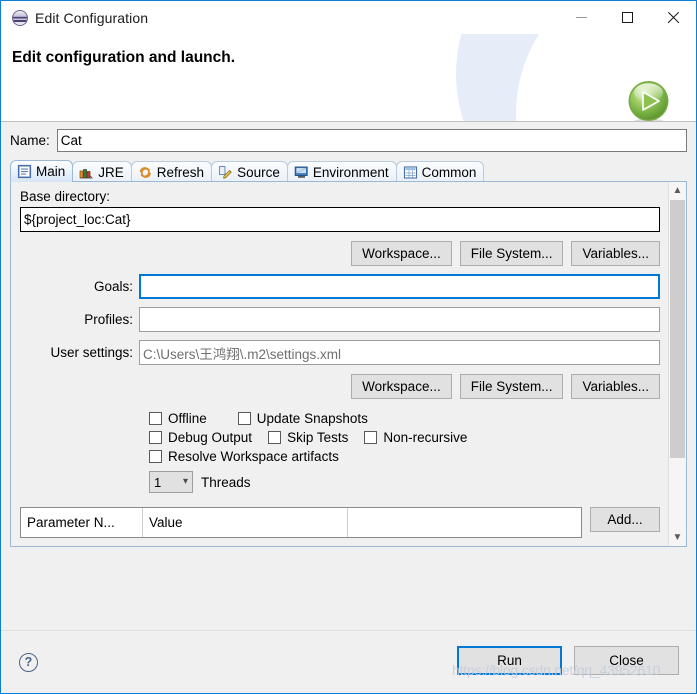 This screenshot has width=697, height=694. I want to click on tab-label: JRE, so click(111, 172).